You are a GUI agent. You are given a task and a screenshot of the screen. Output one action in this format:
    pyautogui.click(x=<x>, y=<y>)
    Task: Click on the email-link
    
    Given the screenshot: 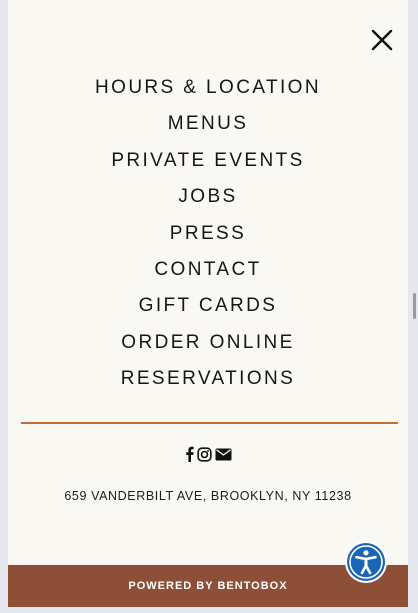 What is the action you would take?
    pyautogui.click(x=223, y=454)
    